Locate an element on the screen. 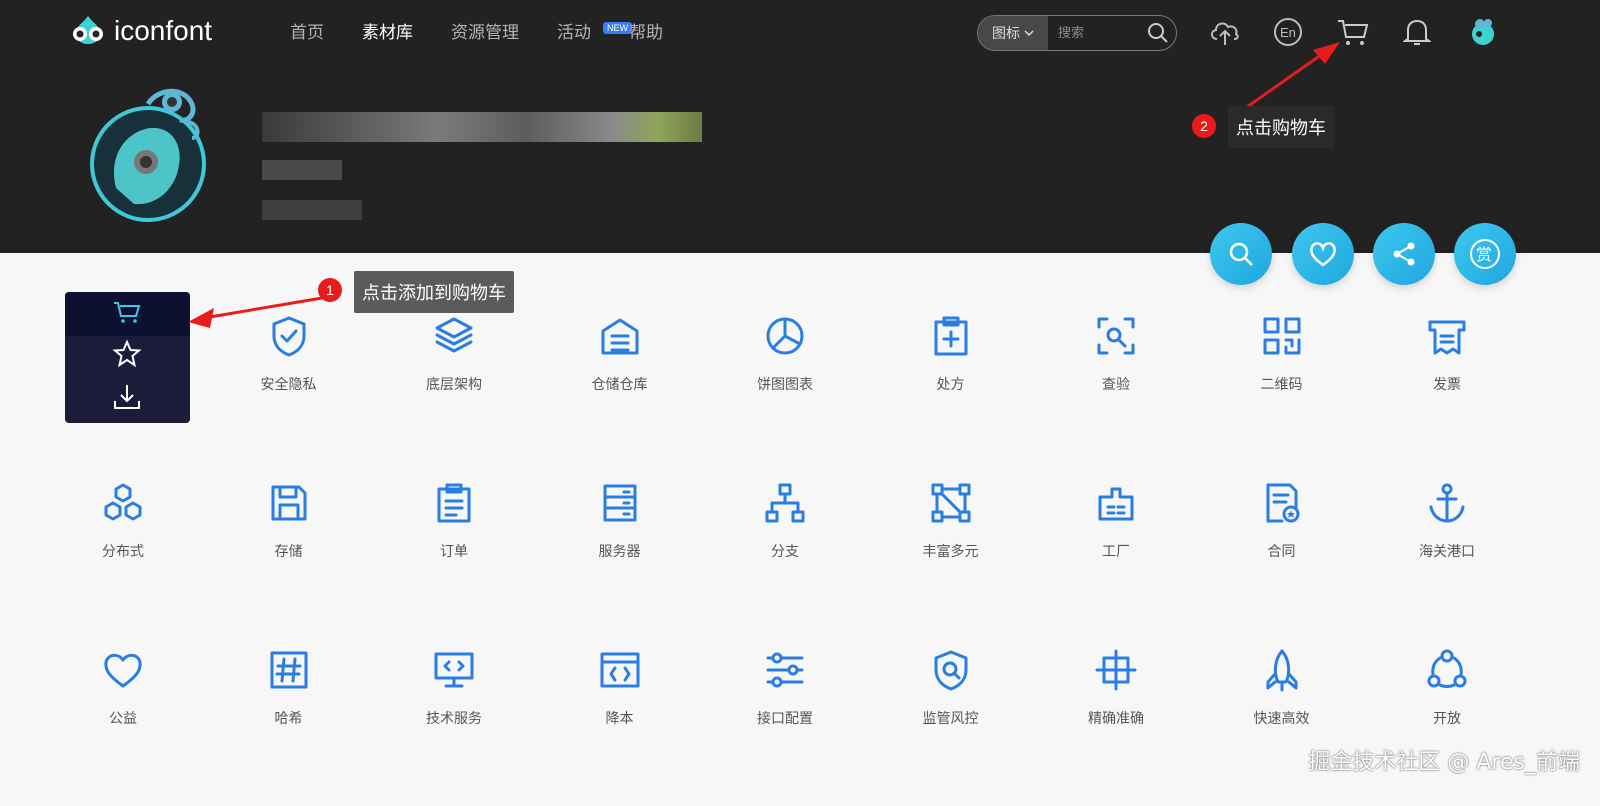 This screenshot has width=1600, height=806. icon-item: 公益 is located at coordinates (123, 688).